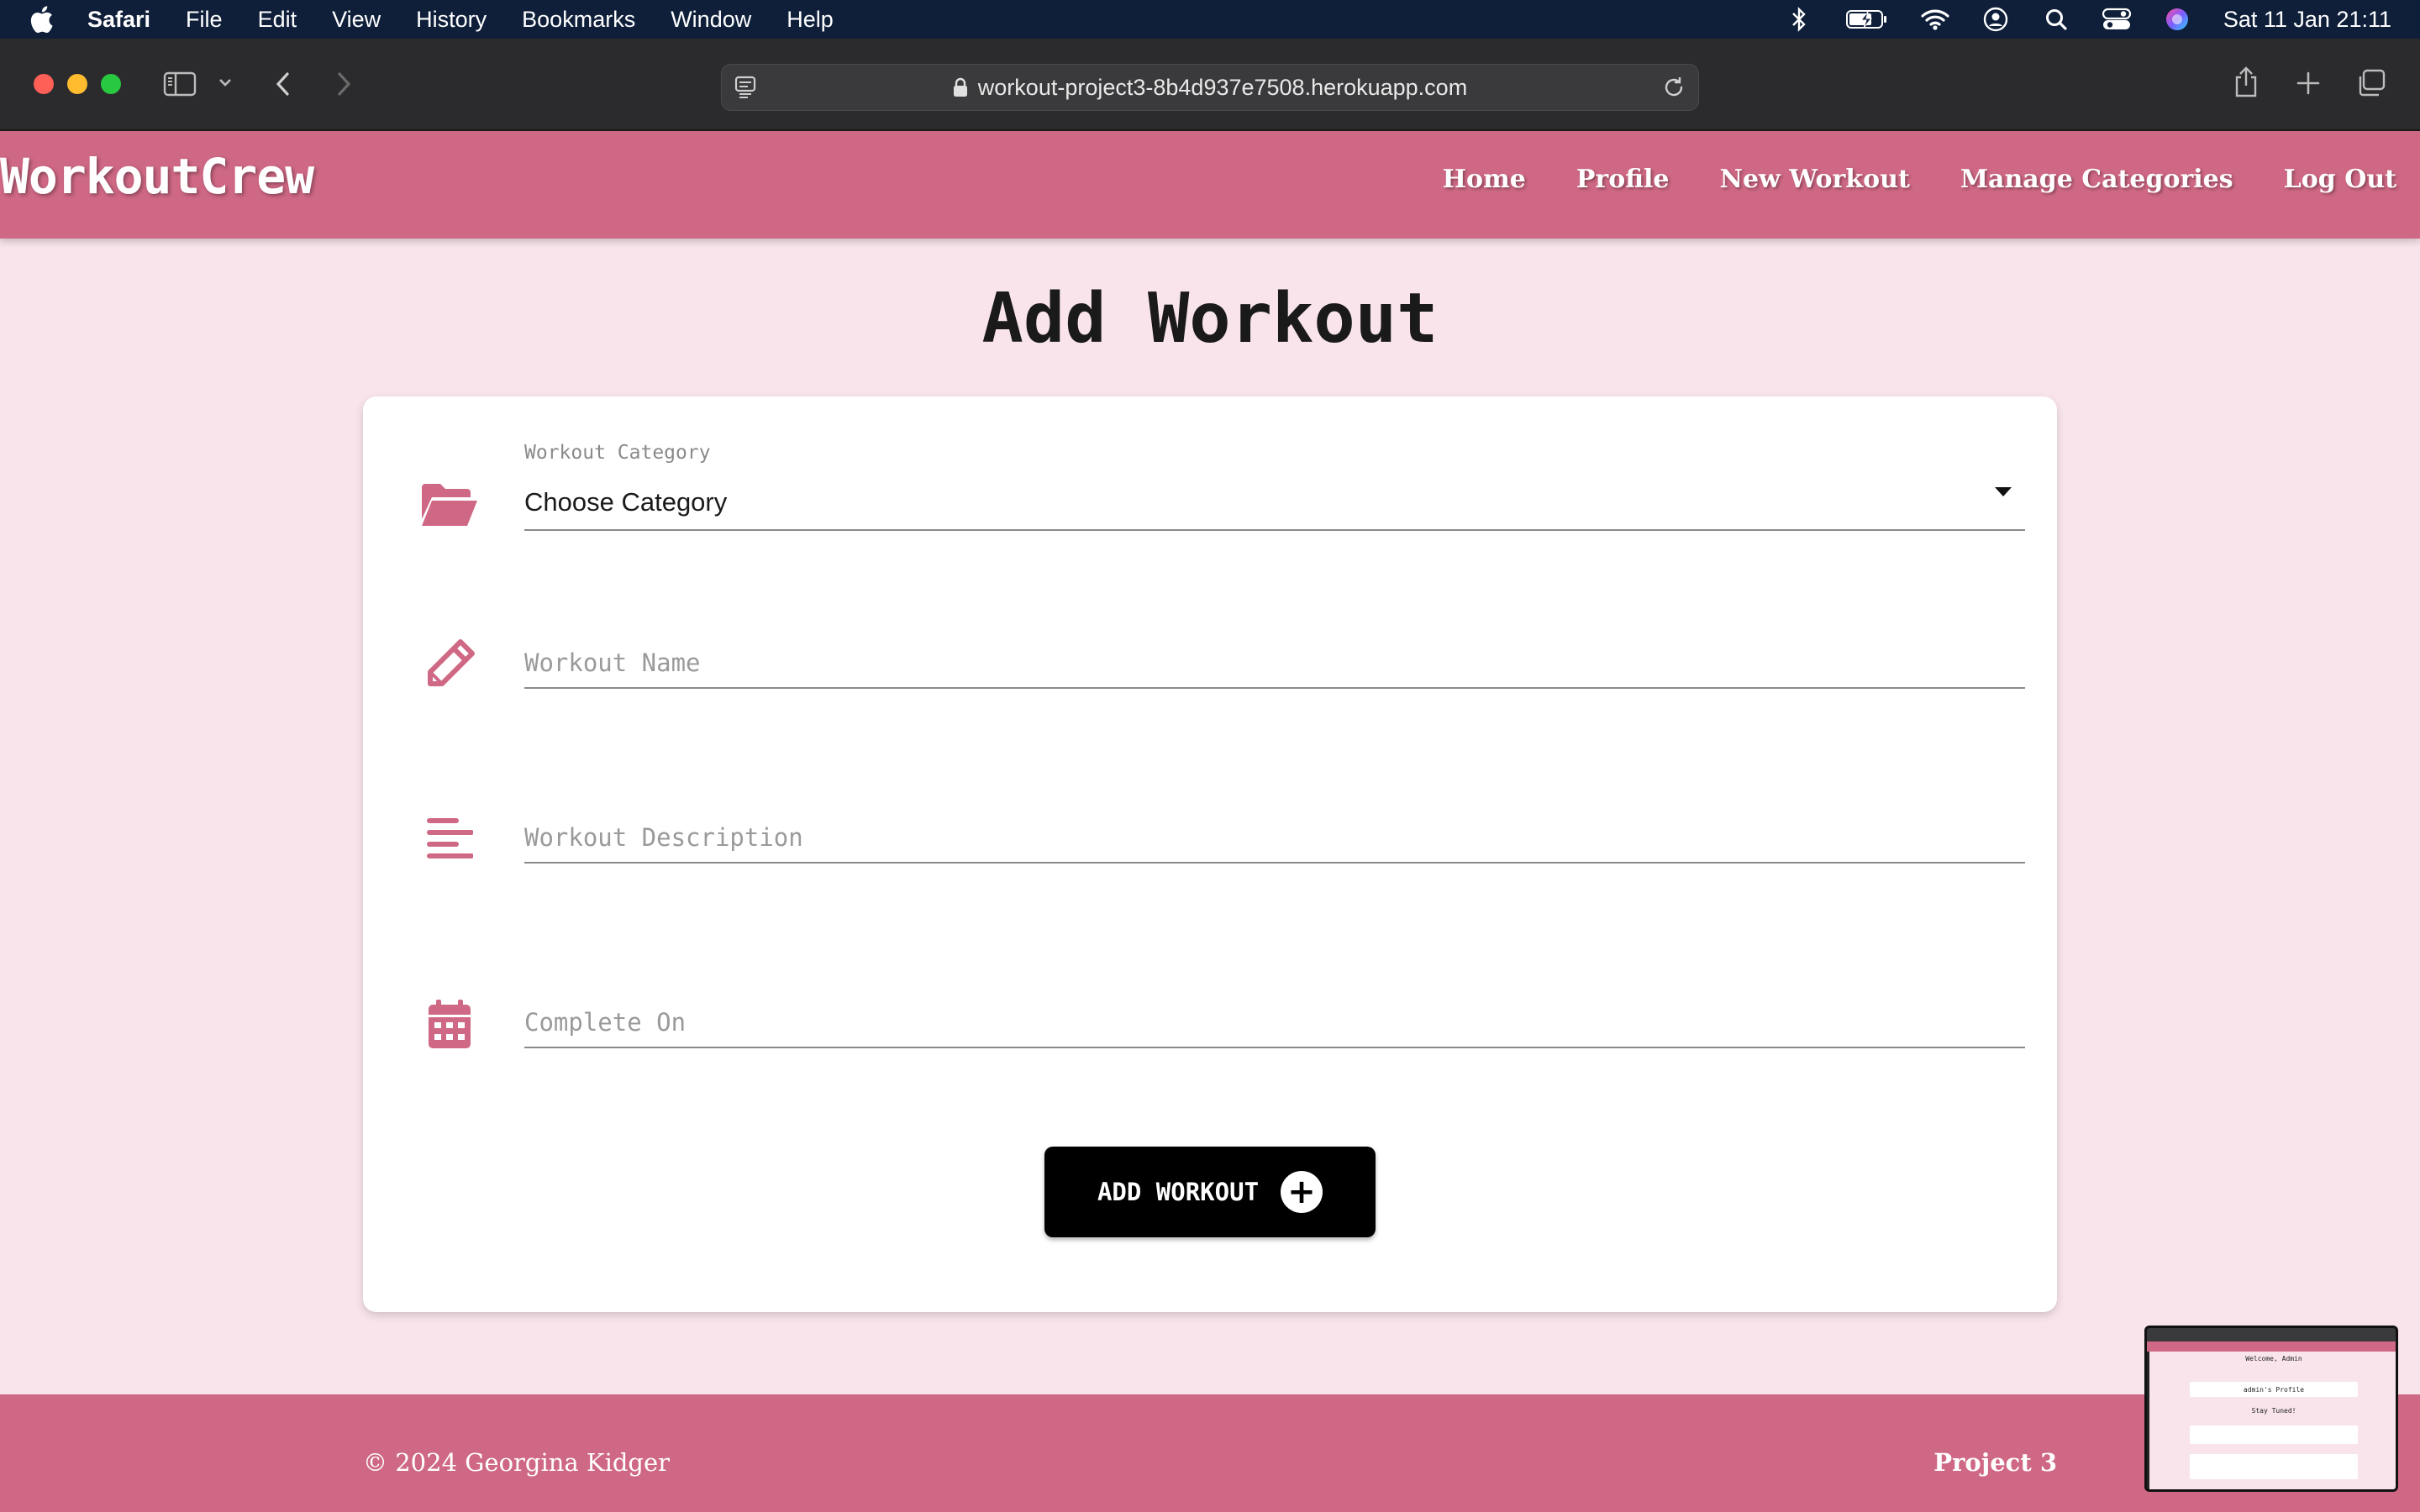 This screenshot has width=2420, height=1512. What do you see at coordinates (1995, 19) in the screenshot?
I see `user-account-icon` at bounding box center [1995, 19].